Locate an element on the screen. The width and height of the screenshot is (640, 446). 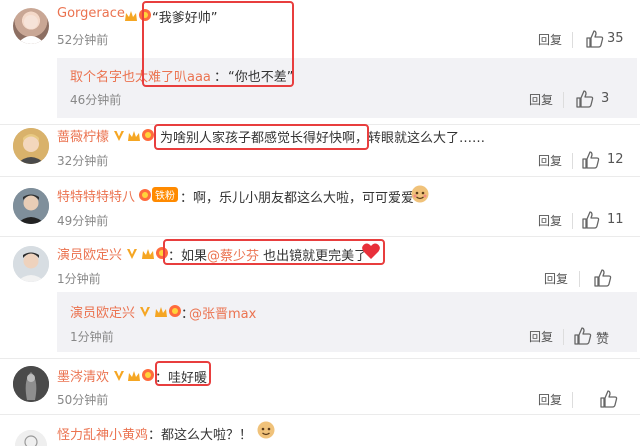
timestamp: 49分钟前 is located at coordinates (83, 221).